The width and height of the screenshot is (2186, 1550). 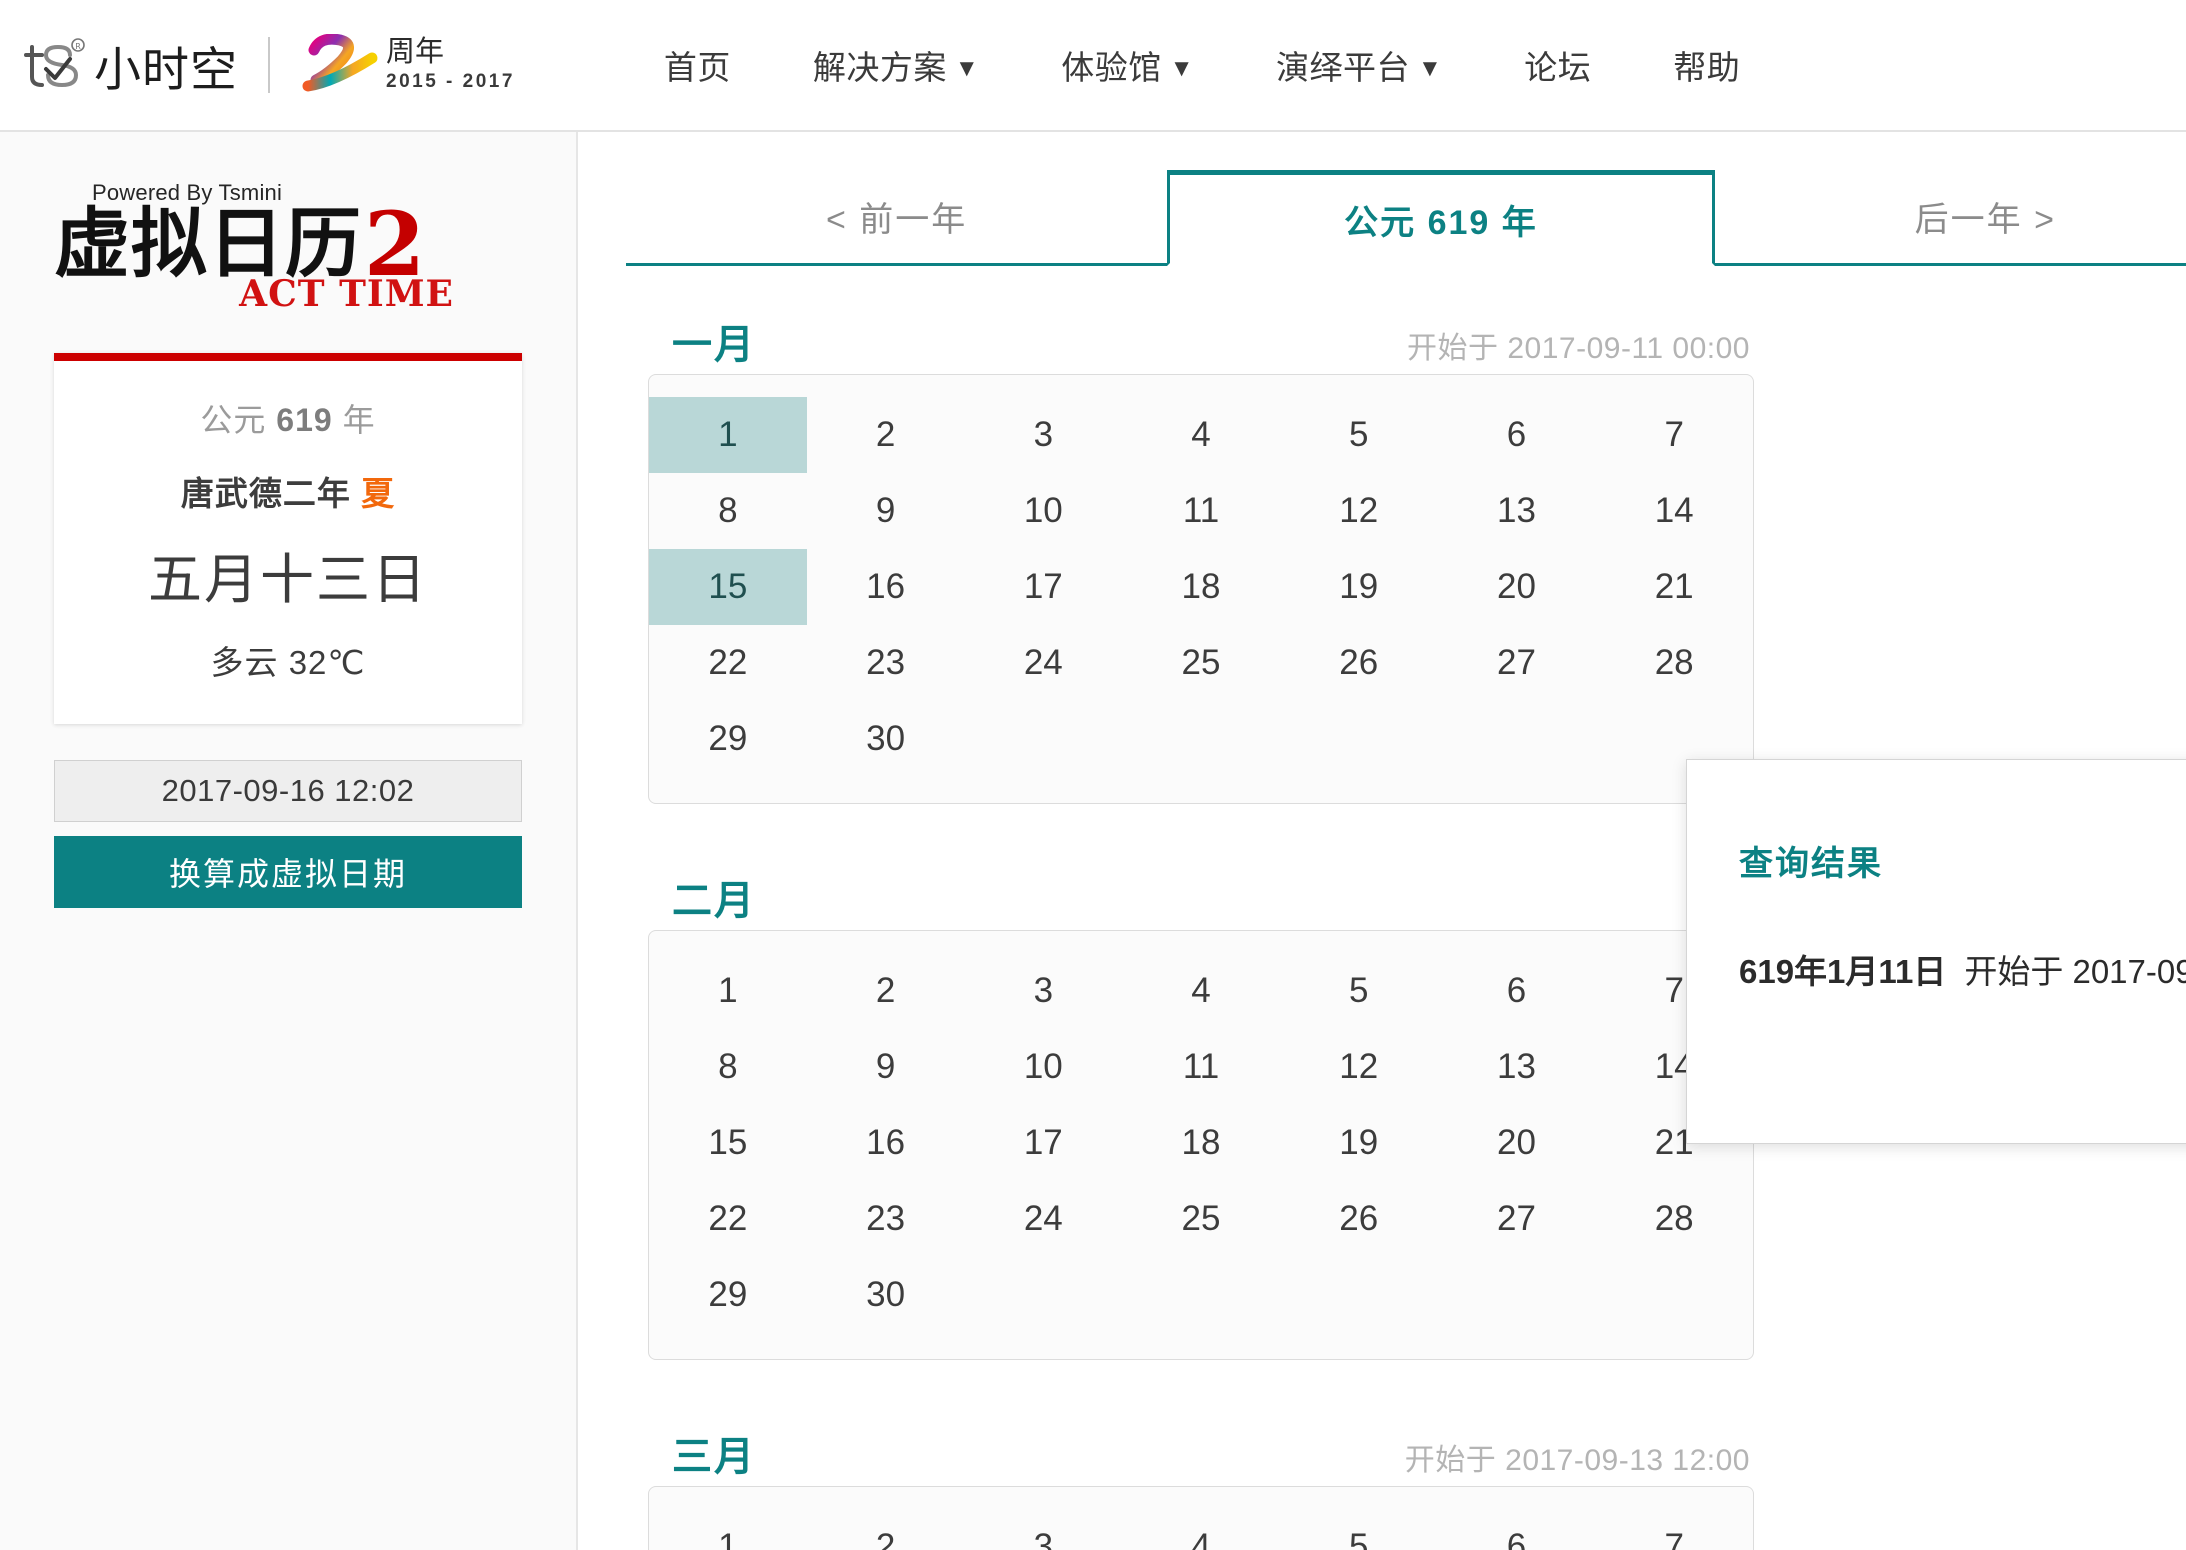 What do you see at coordinates (304, 420) in the screenshot?
I see `year-value: 619` at bounding box center [304, 420].